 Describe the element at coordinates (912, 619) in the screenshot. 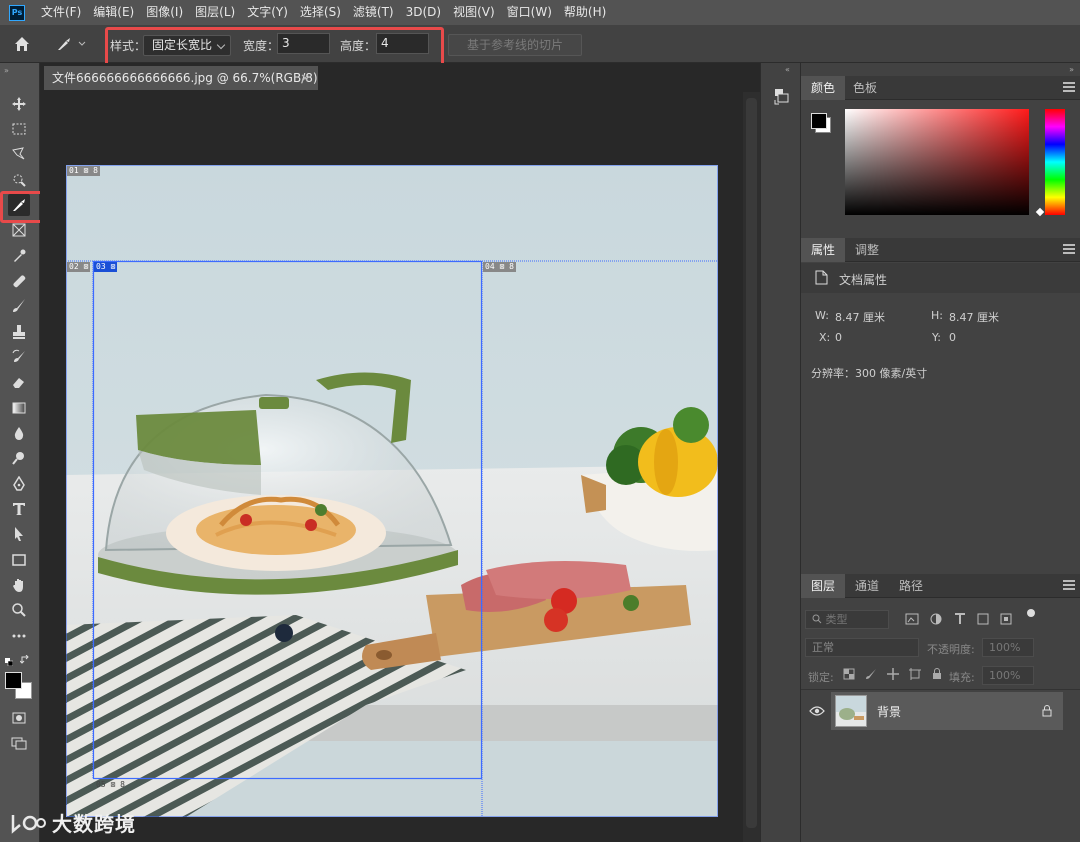

I see `filter-pixel-icon` at that location.